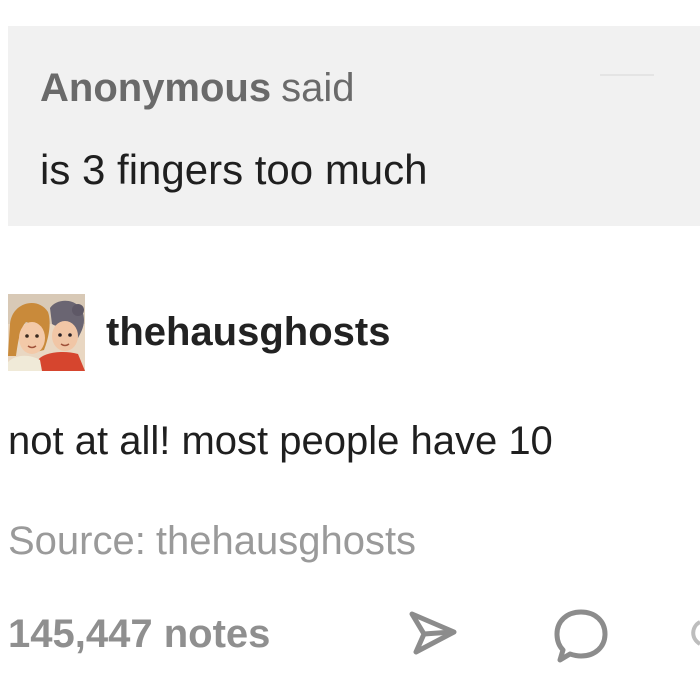 Image resolution: width=700 pixels, height=700 pixels. What do you see at coordinates (77, 541) in the screenshot?
I see `source-label: Source:` at bounding box center [77, 541].